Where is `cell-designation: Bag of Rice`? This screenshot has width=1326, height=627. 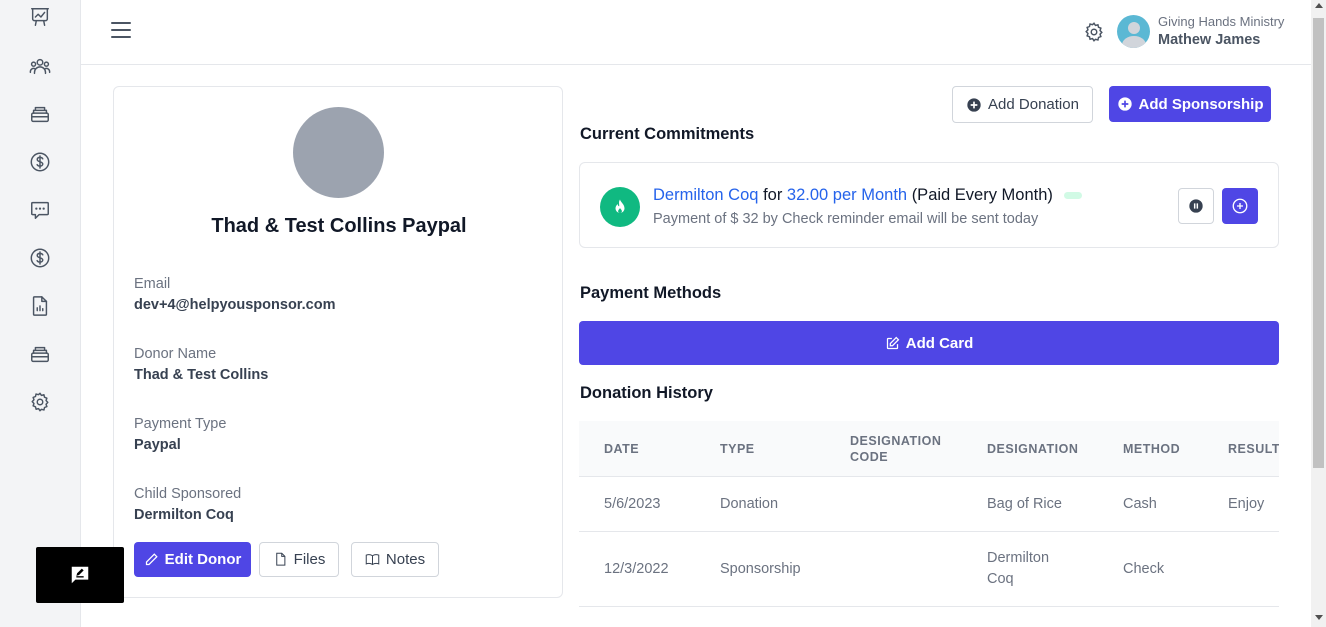
cell-designation: Bag of Rice is located at coordinates (1024, 504).